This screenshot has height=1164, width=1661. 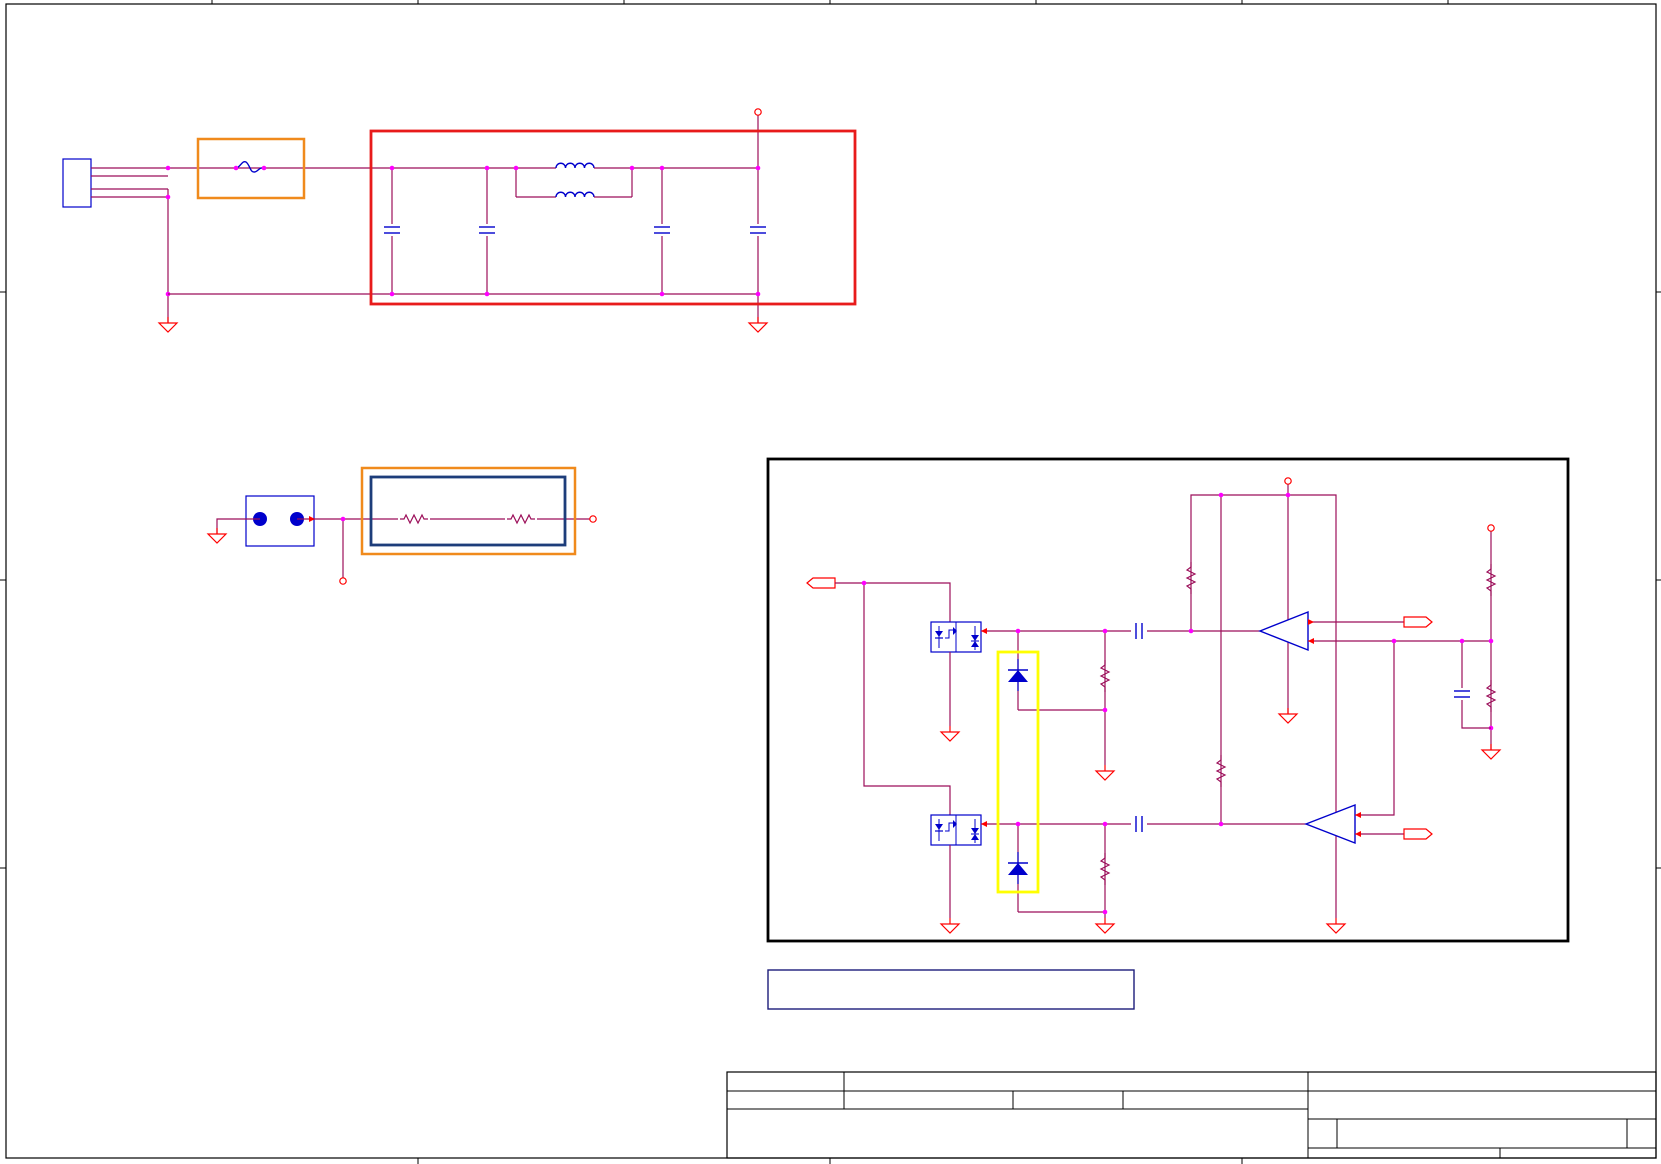 I want to click on power-input-section, so click(x=459, y=220).